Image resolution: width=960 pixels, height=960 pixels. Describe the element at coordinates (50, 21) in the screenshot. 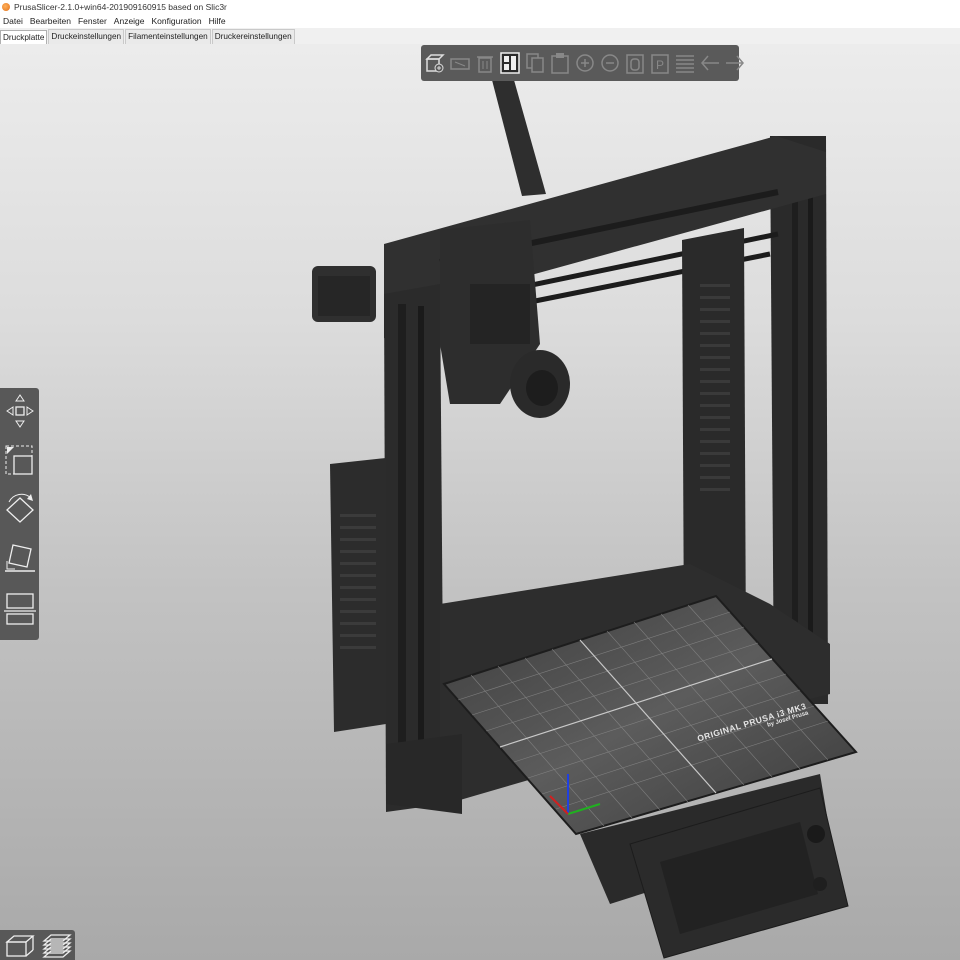

I see `menu-bearbeiten: Bearbeiten` at that location.